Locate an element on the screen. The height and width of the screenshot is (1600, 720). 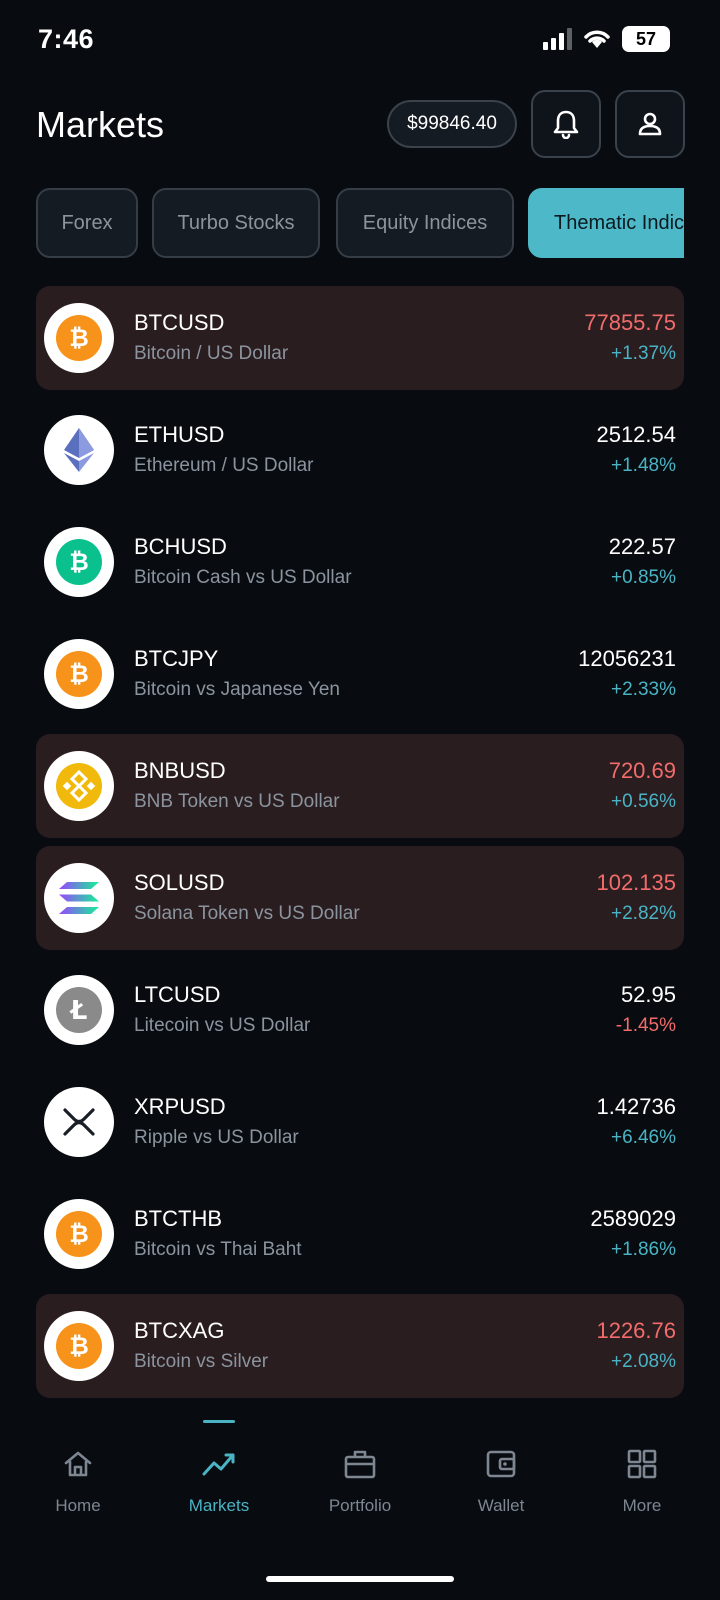
balance-button: $99846.40 is located at coordinates (452, 124).